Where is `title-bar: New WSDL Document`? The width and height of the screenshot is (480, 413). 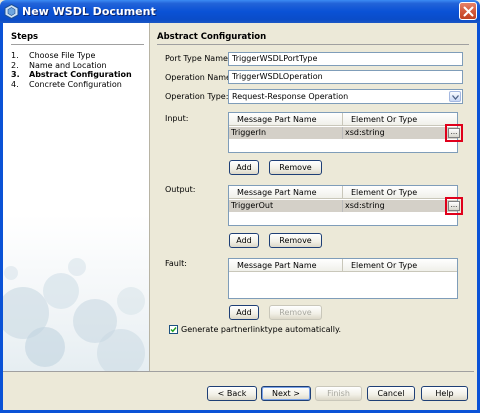 title-bar: New WSDL Document is located at coordinates (240, 11).